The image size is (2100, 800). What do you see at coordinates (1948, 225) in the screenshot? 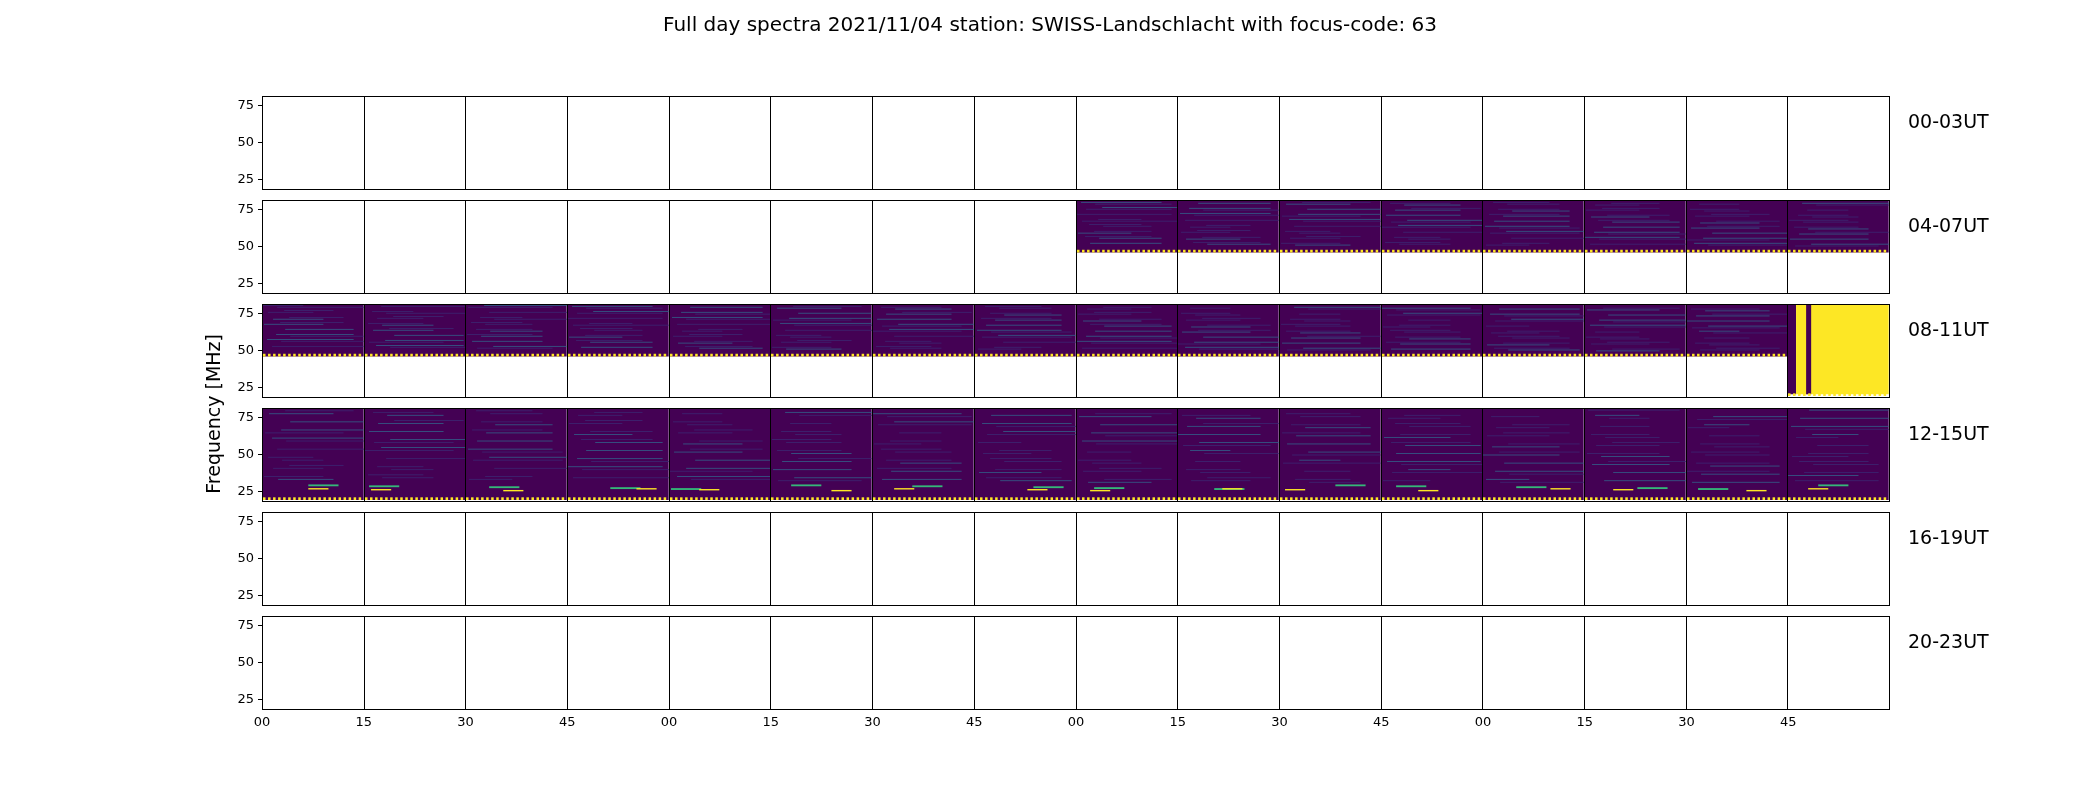
I see `row-label: 04-07UT` at bounding box center [1948, 225].